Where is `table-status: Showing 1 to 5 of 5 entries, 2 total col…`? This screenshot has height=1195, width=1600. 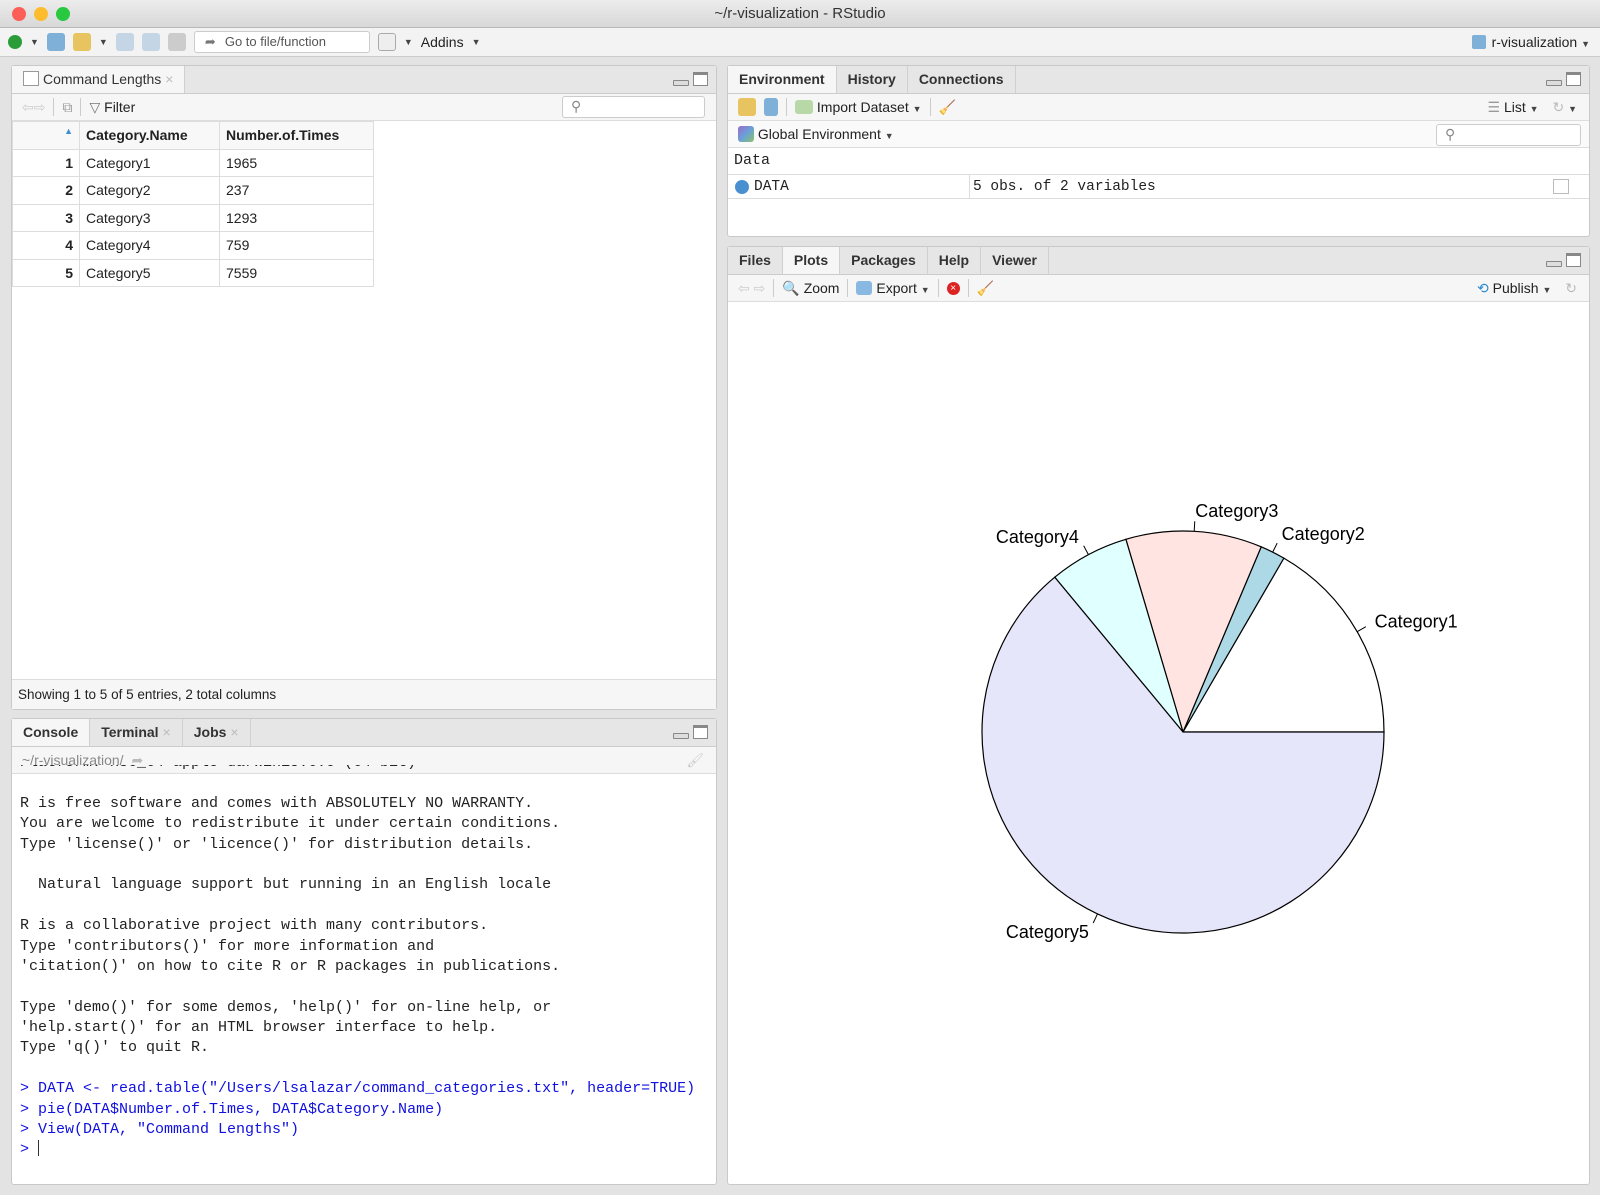
table-status: Showing 1 to 5 of 5 entries, 2 total col… is located at coordinates (364, 694).